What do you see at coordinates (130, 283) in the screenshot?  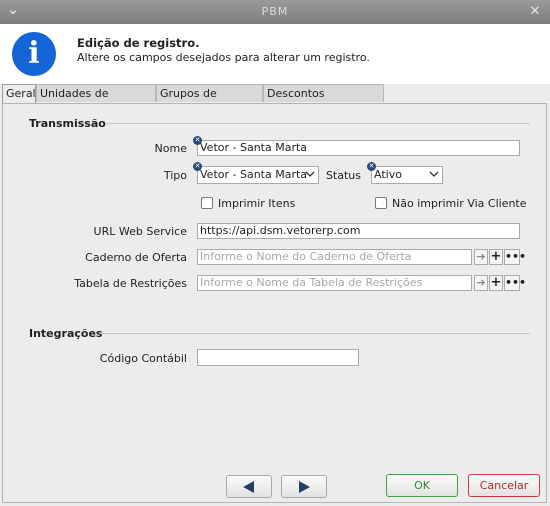 I see `tabela-de-restricoes-label: Tabela de Restrições` at bounding box center [130, 283].